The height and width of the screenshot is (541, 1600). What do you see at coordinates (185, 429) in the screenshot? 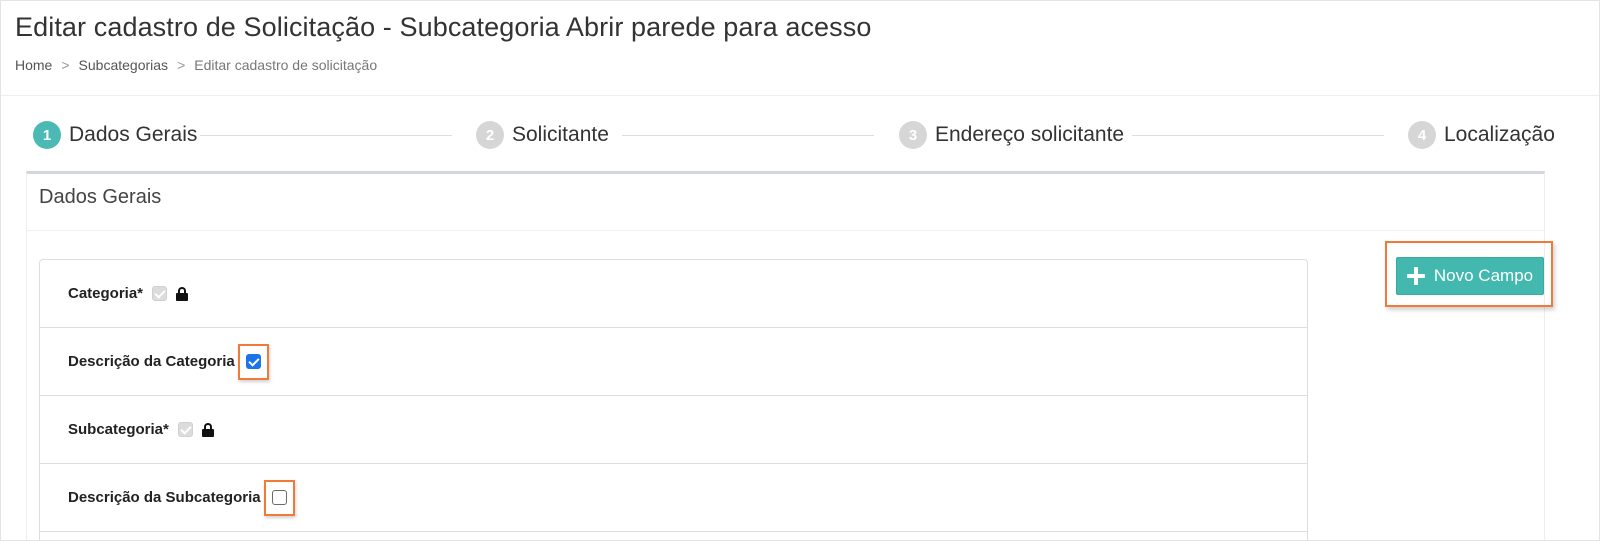
I see `subcategoria-checkbox-disabled` at bounding box center [185, 429].